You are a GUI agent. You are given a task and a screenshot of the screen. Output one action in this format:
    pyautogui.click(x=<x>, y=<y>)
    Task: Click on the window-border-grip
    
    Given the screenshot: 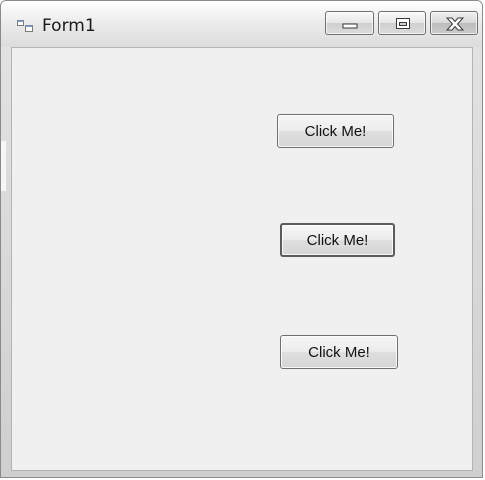 What is the action you would take?
    pyautogui.click(x=3, y=166)
    